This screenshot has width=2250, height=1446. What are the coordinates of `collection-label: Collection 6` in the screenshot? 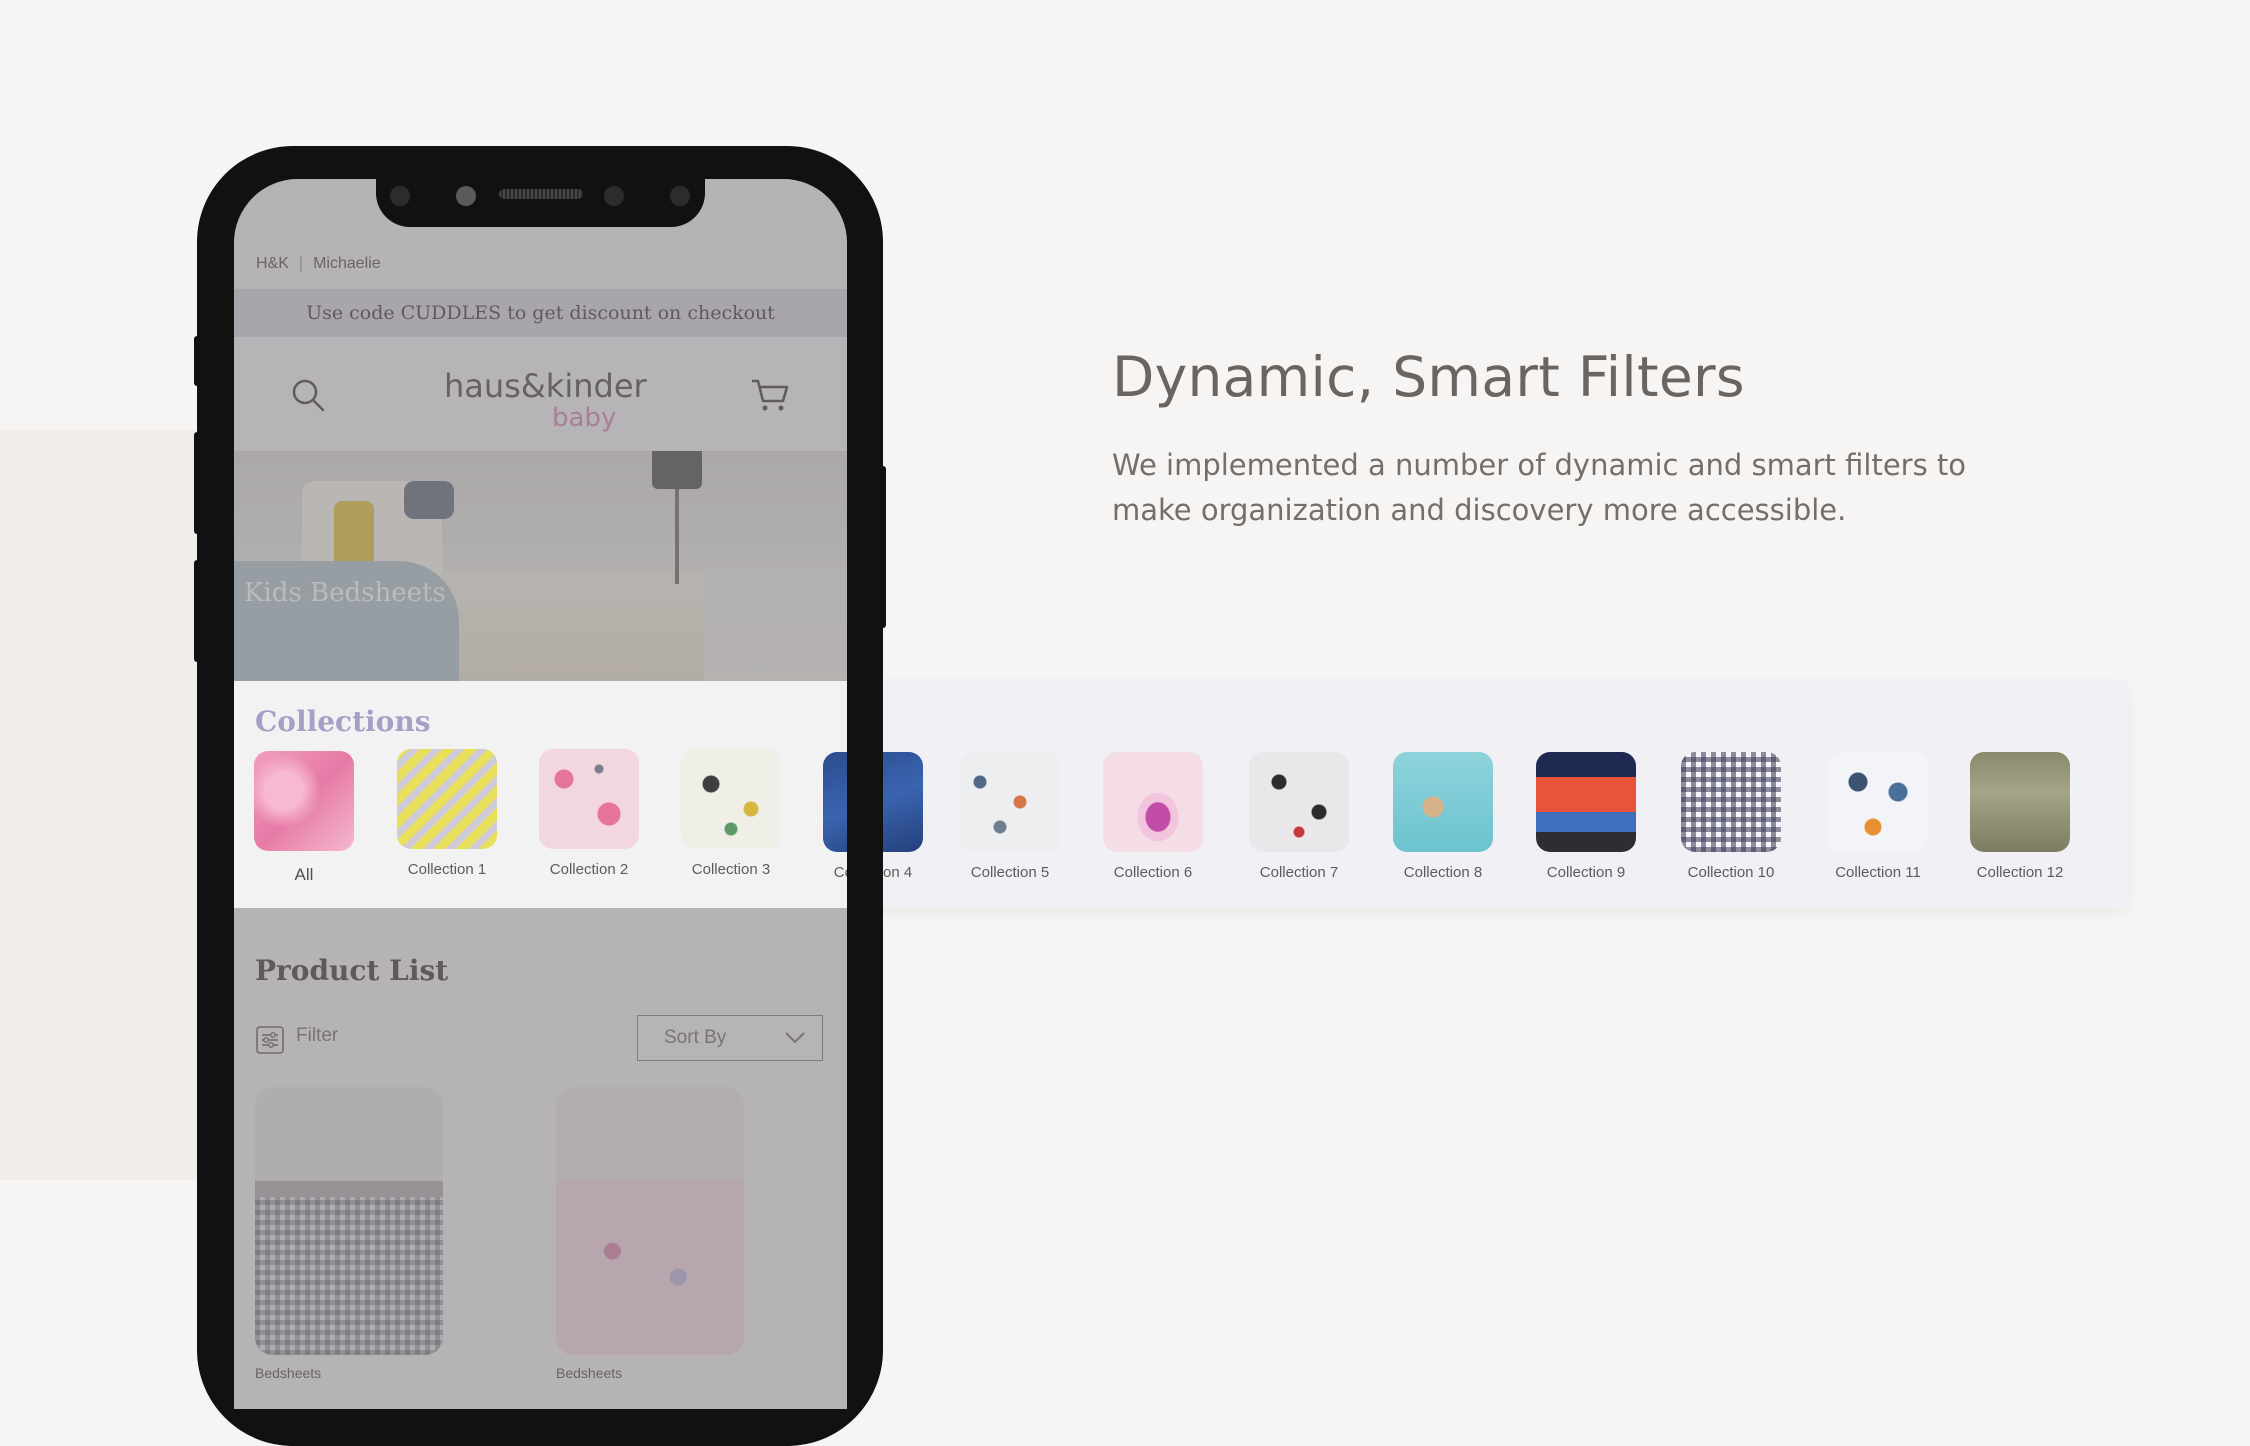 It's located at (1153, 872).